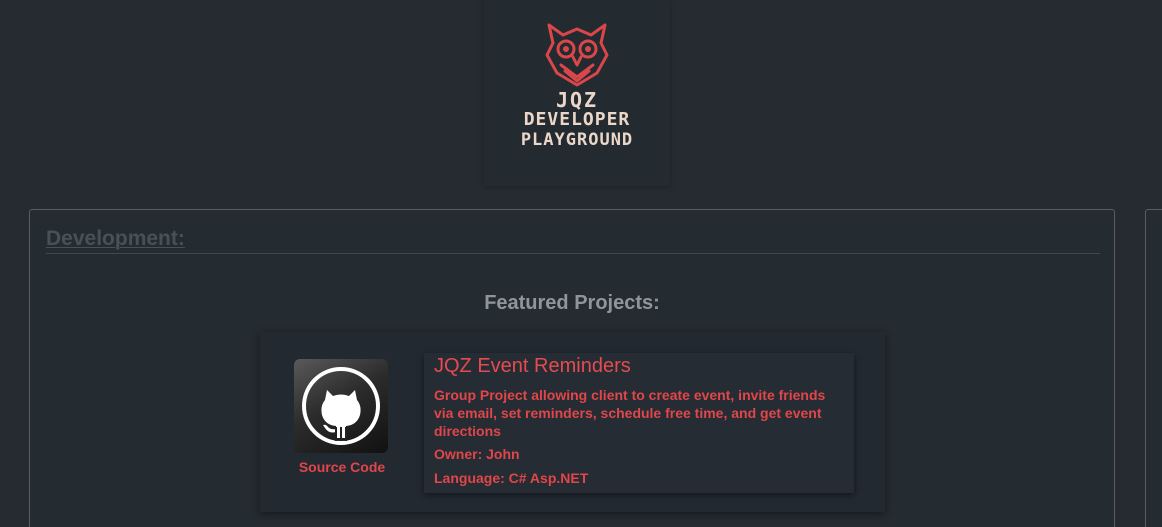 This screenshot has height=527, width=1162. What do you see at coordinates (573, 253) in the screenshot?
I see `section-divider` at bounding box center [573, 253].